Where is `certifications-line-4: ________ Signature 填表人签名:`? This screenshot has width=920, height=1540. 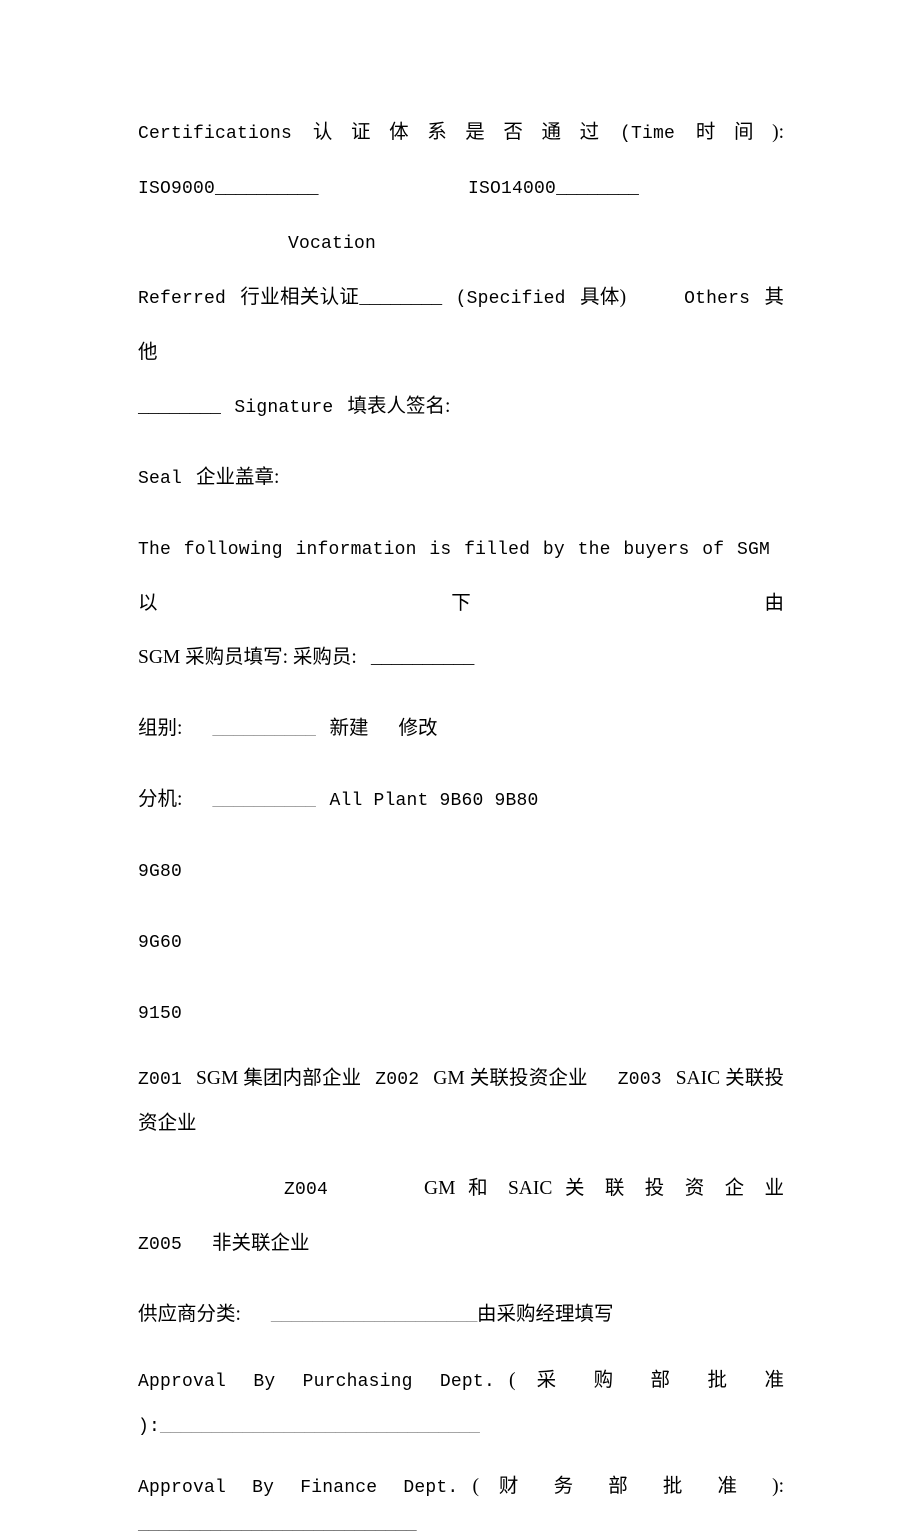 certifications-line-4: ________ Signature 填表人签名: is located at coordinates (461, 407).